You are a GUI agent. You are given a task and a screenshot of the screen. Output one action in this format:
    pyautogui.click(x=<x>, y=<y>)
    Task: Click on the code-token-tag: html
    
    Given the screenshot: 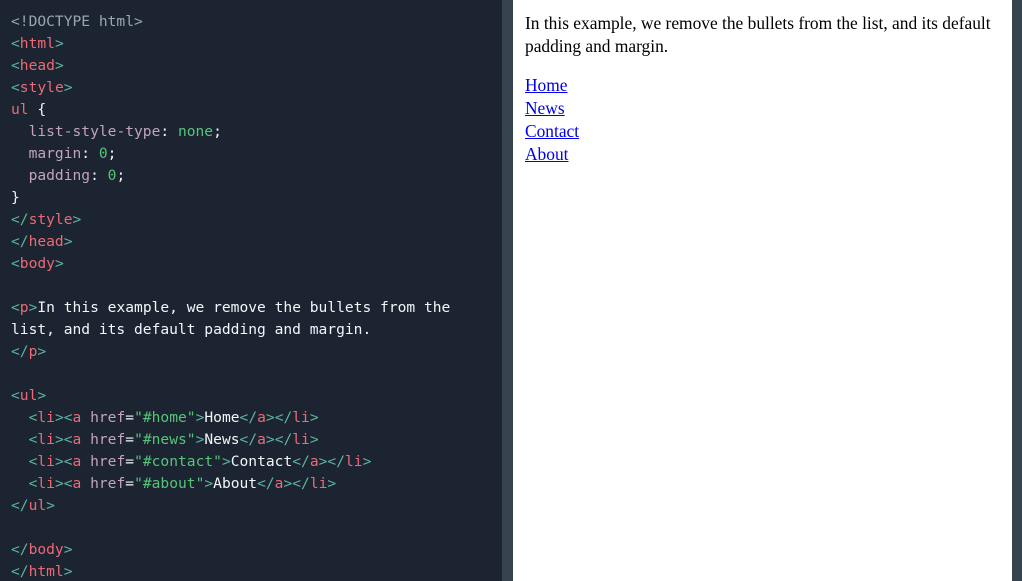 What is the action you would take?
    pyautogui.click(x=46, y=571)
    